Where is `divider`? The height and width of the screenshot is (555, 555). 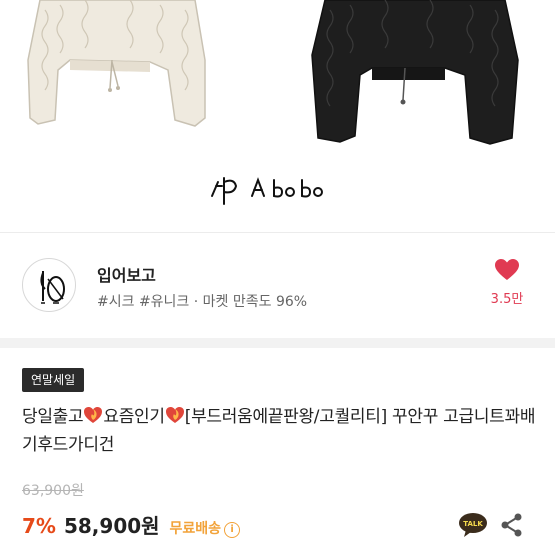
divider is located at coordinates (277, 232).